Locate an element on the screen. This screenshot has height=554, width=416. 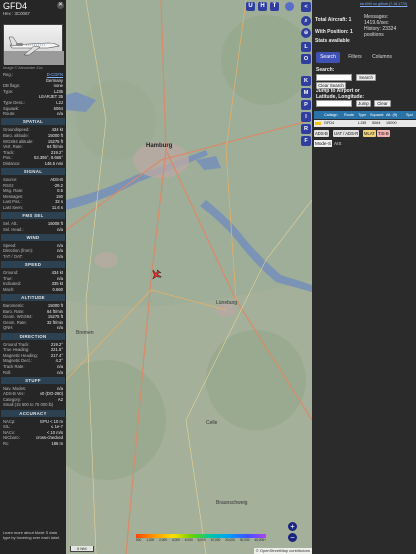
column-header: Callsign is located at coordinates (331, 115).